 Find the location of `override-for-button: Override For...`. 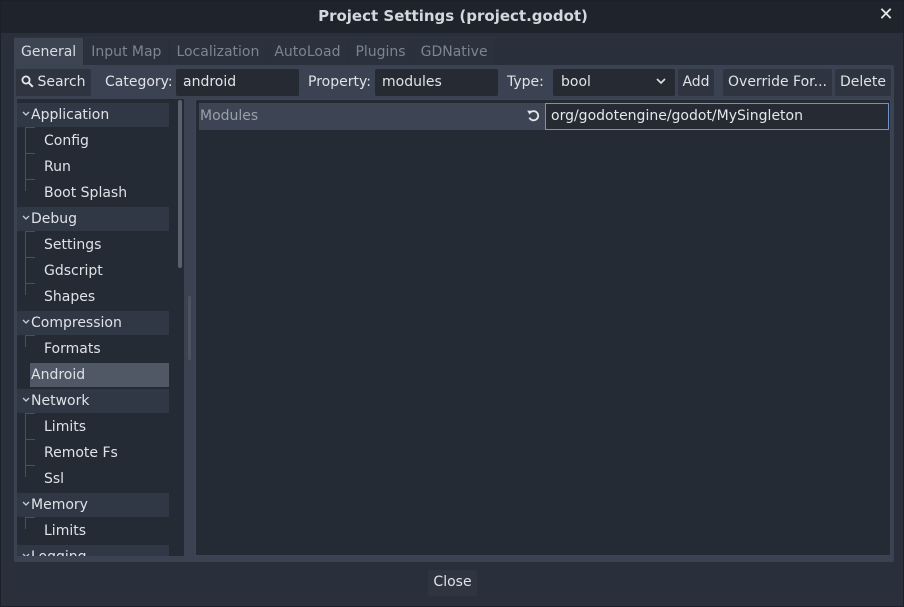

override-for-button: Override For... is located at coordinates (777, 82).